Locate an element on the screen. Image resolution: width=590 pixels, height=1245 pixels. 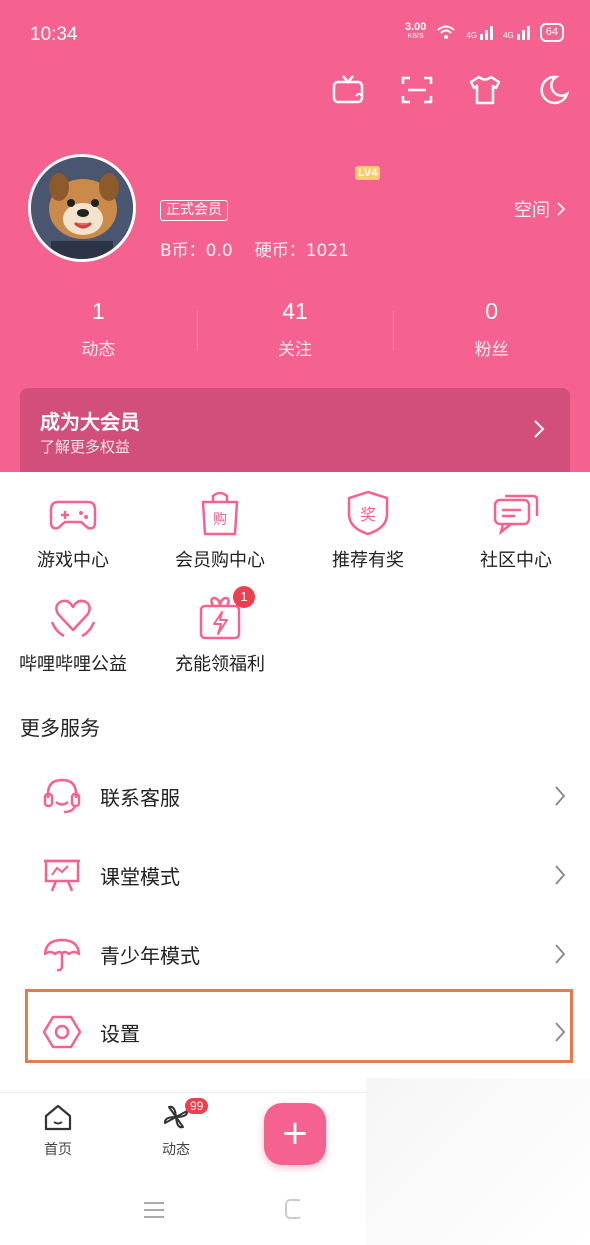
grid-item-label: 充能领福利 is located at coordinates (220, 664).